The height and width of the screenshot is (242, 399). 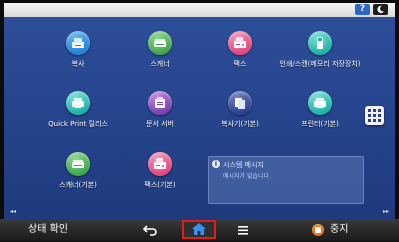 What do you see at coordinates (13, 211) in the screenshot?
I see `page-left-arrow: ◂◂` at bounding box center [13, 211].